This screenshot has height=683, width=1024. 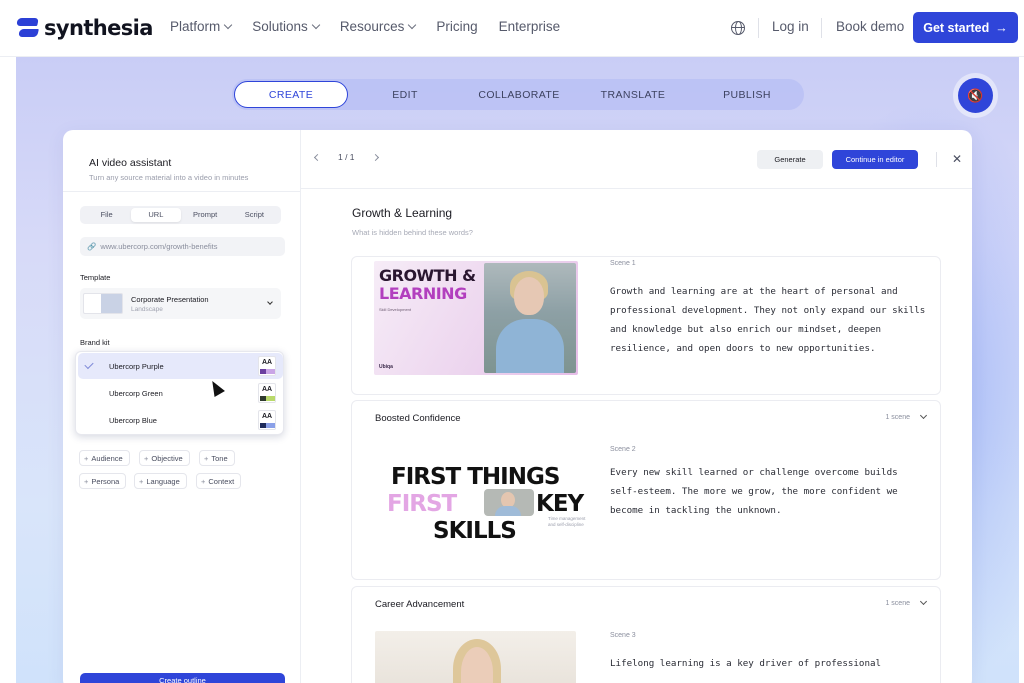 What do you see at coordinates (95, 277) in the screenshot?
I see `template-label: Template` at bounding box center [95, 277].